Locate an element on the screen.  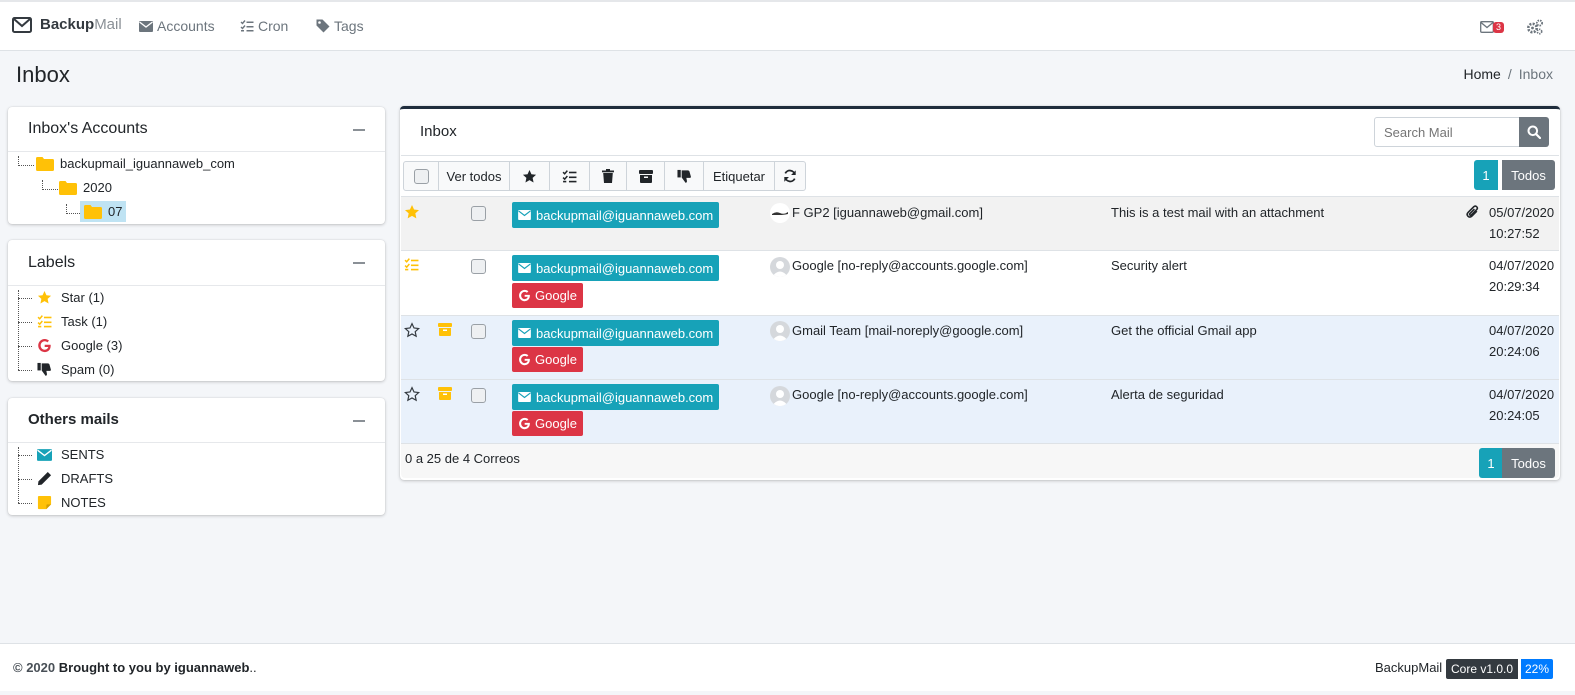
search-mail-input is located at coordinates (1447, 132).